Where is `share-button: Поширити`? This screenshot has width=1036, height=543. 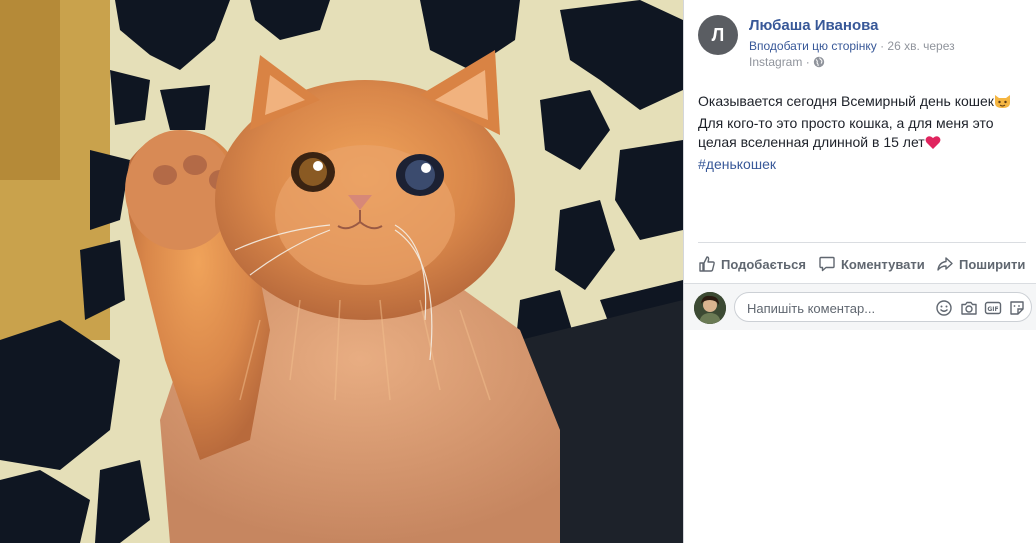 share-button: Поширити is located at coordinates (980, 264).